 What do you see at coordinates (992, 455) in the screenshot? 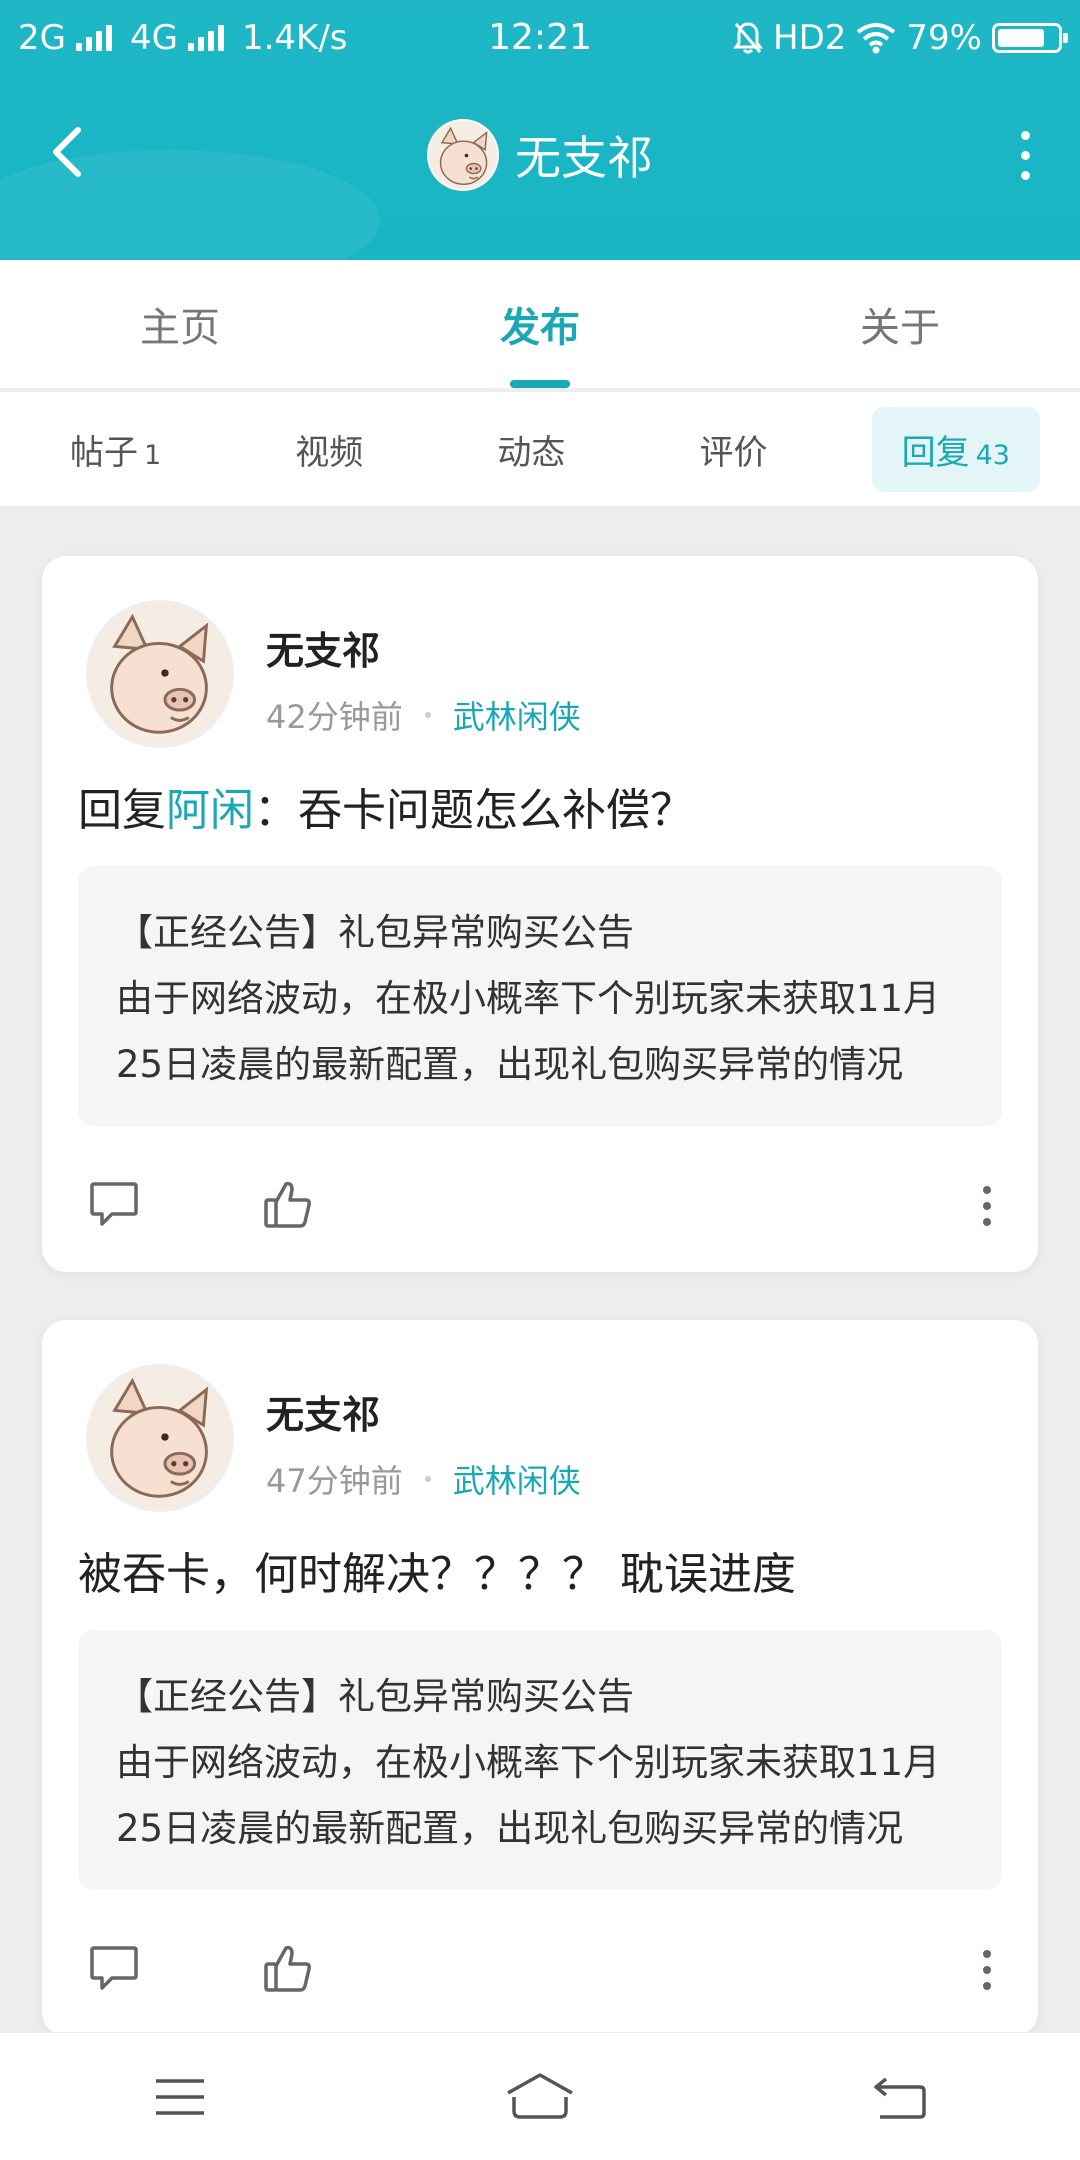
I see `subtab-count: 43` at bounding box center [992, 455].